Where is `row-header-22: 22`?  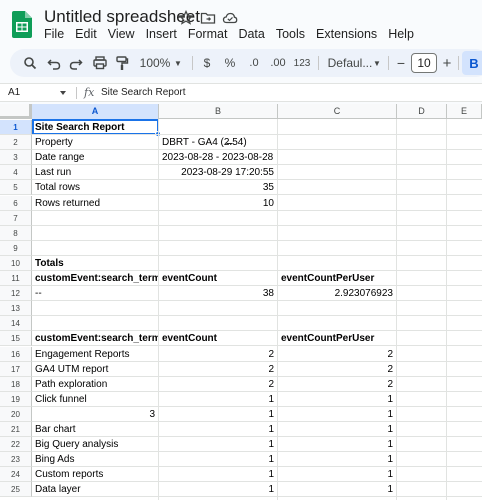
row-header-22: 22 is located at coordinates (16, 445).